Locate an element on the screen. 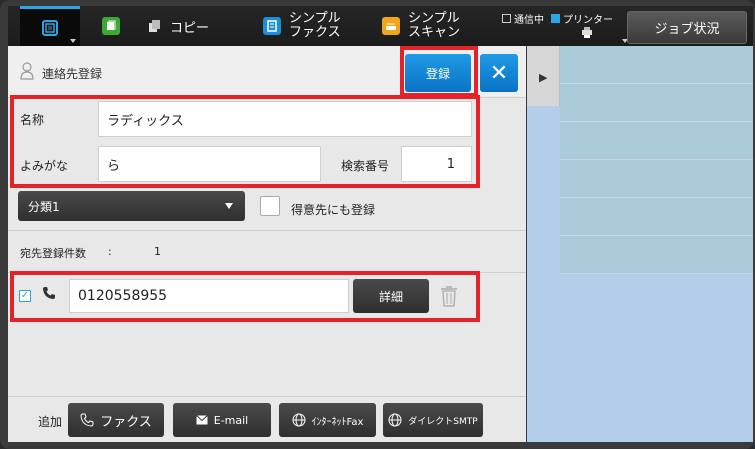  add-internet-fax-button: ｲﾝﾀｰﾈｯﾄFax is located at coordinates (327, 420).